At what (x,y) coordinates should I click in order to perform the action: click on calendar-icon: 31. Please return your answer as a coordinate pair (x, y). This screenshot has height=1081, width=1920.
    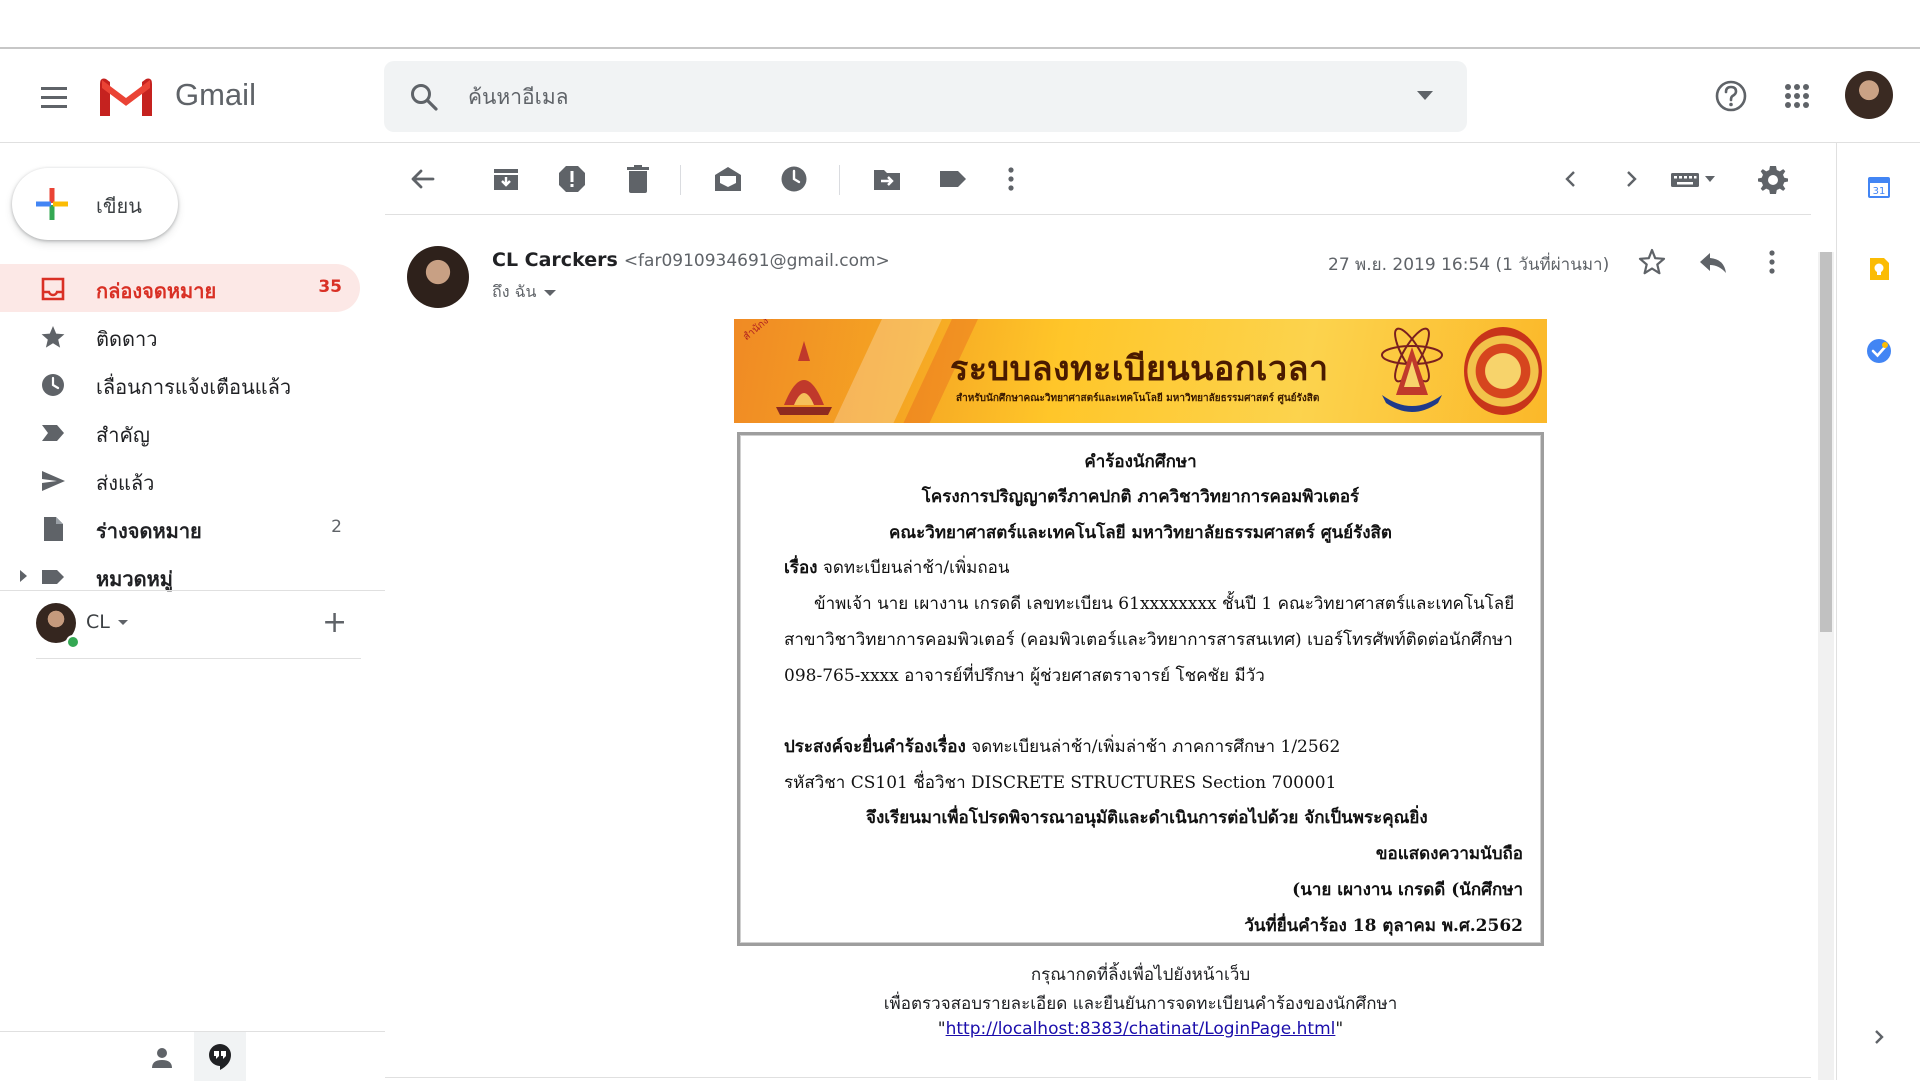
    Looking at the image, I should click on (1879, 187).